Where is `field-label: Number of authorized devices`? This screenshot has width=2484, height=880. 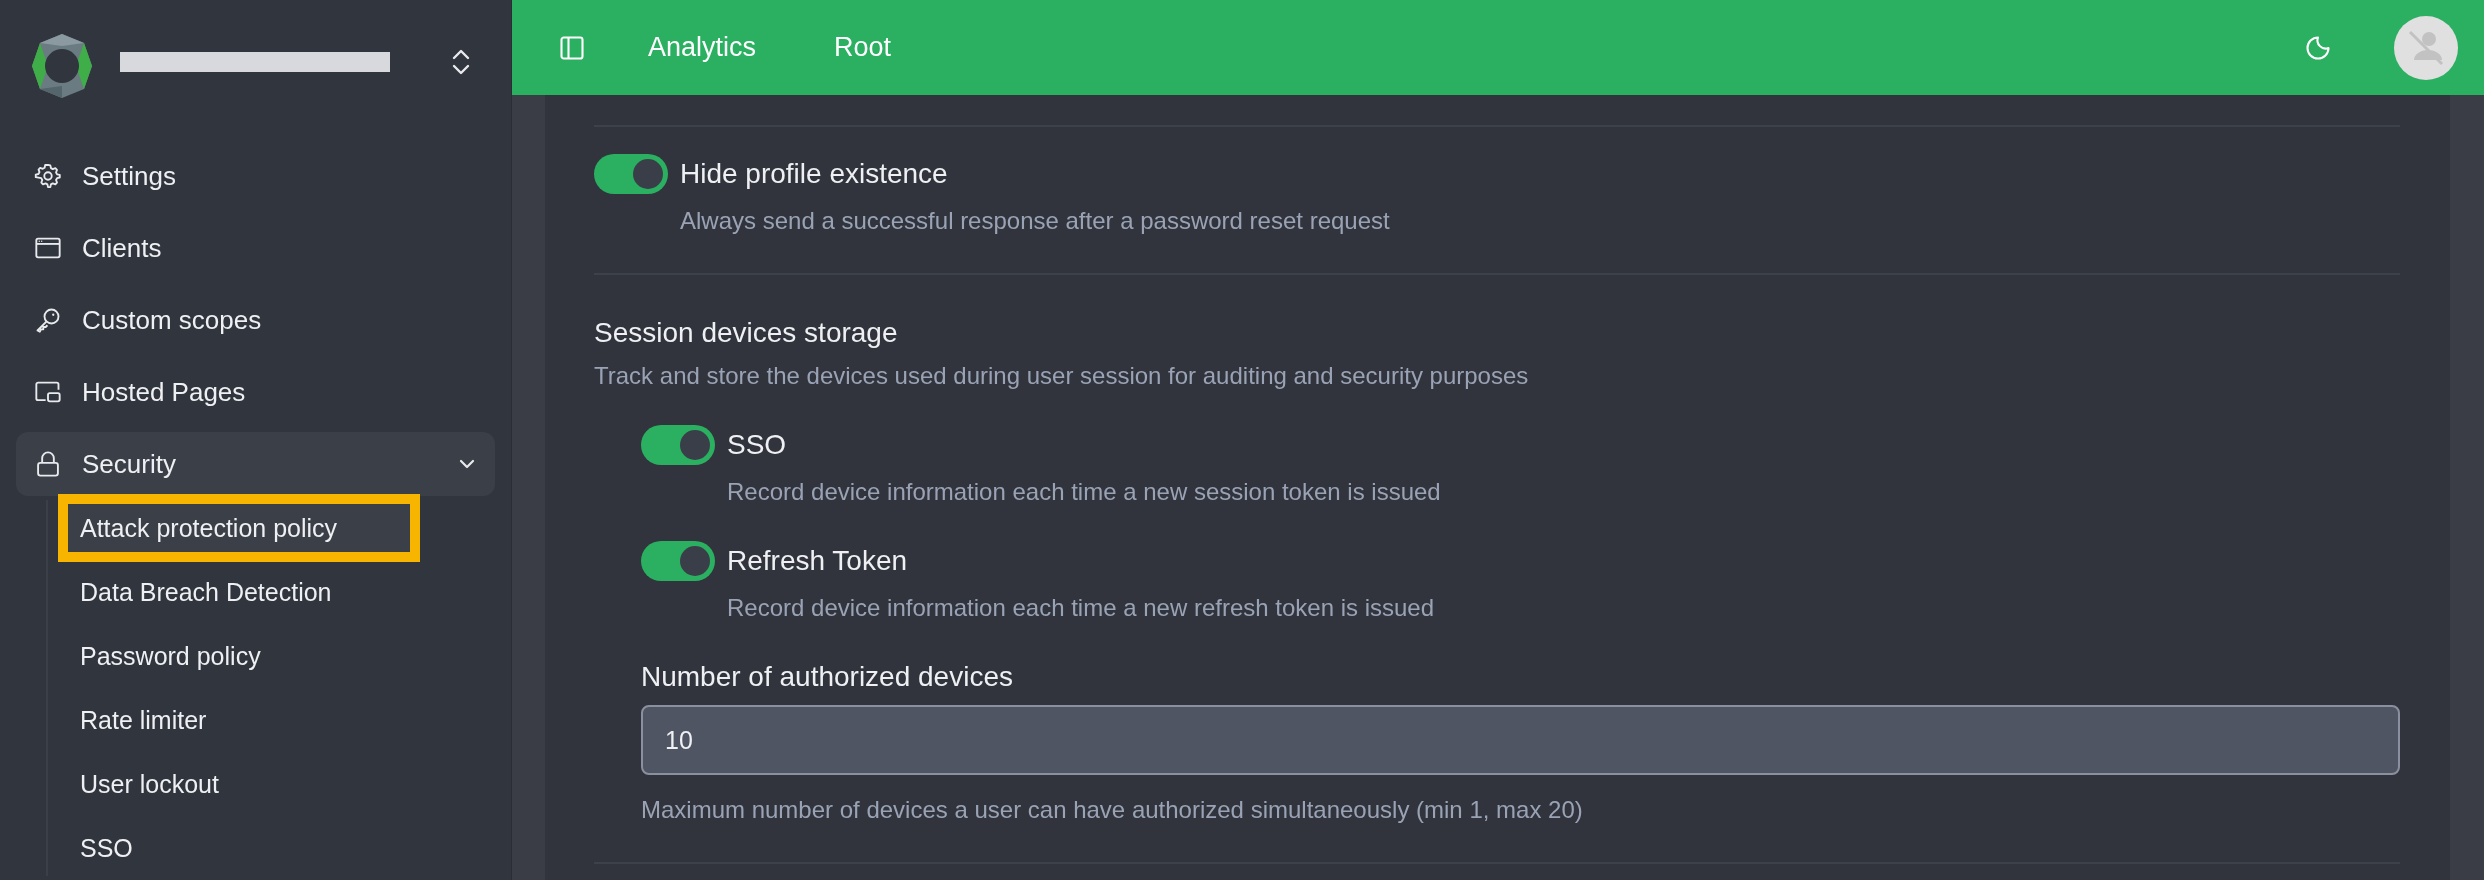 field-label: Number of authorized devices is located at coordinates (827, 677).